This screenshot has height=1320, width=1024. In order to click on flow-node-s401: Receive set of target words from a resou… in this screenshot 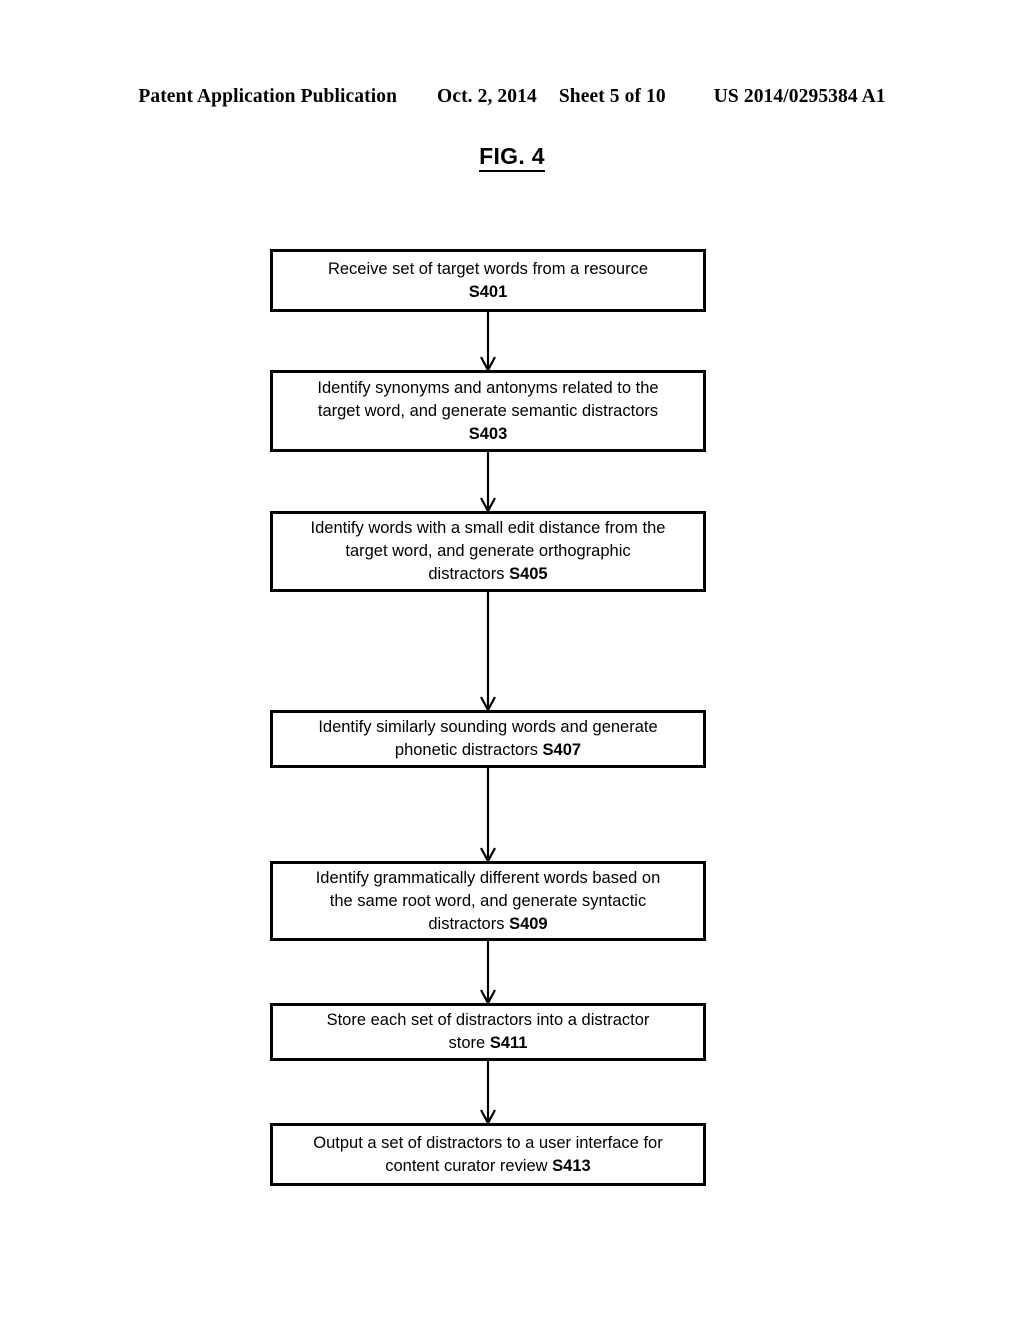, I will do `click(488, 280)`.